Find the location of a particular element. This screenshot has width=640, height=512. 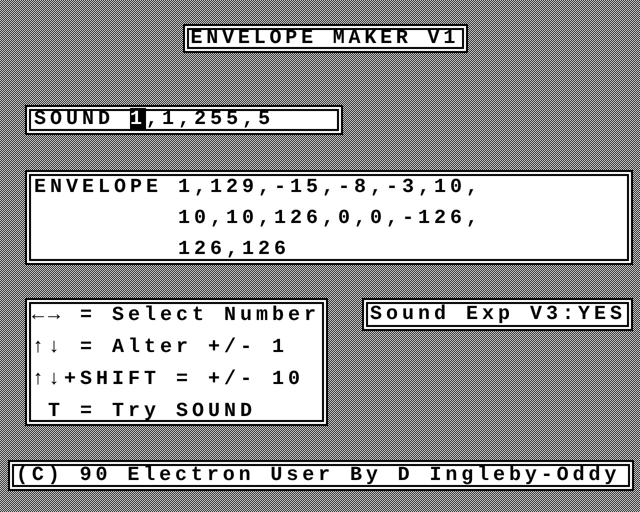

envelope-keyword: ENVELOPE is located at coordinates (99, 188).